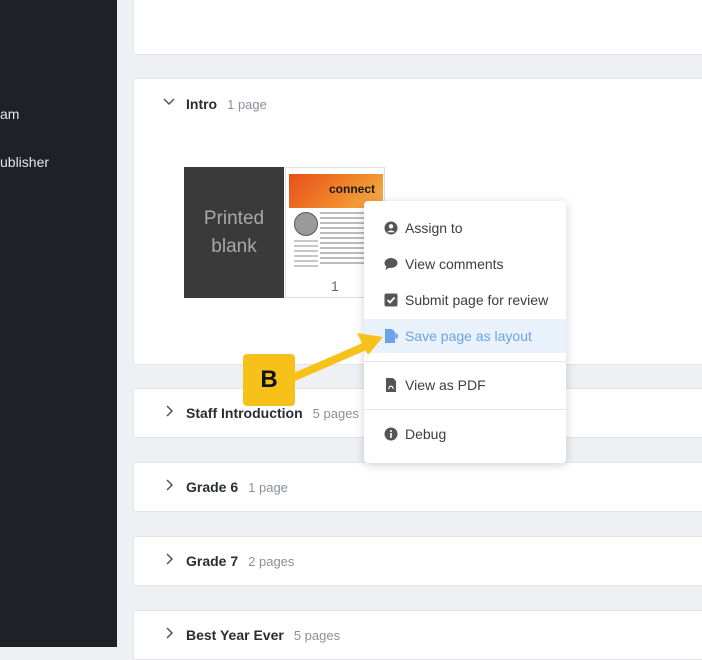 The height and width of the screenshot is (660, 702). I want to click on annotation-arrow, so click(335, 357).